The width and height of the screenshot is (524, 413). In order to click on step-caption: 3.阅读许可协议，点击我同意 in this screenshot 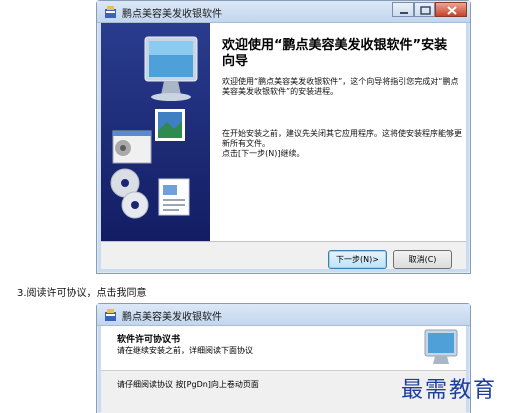, I will do `click(82, 293)`.